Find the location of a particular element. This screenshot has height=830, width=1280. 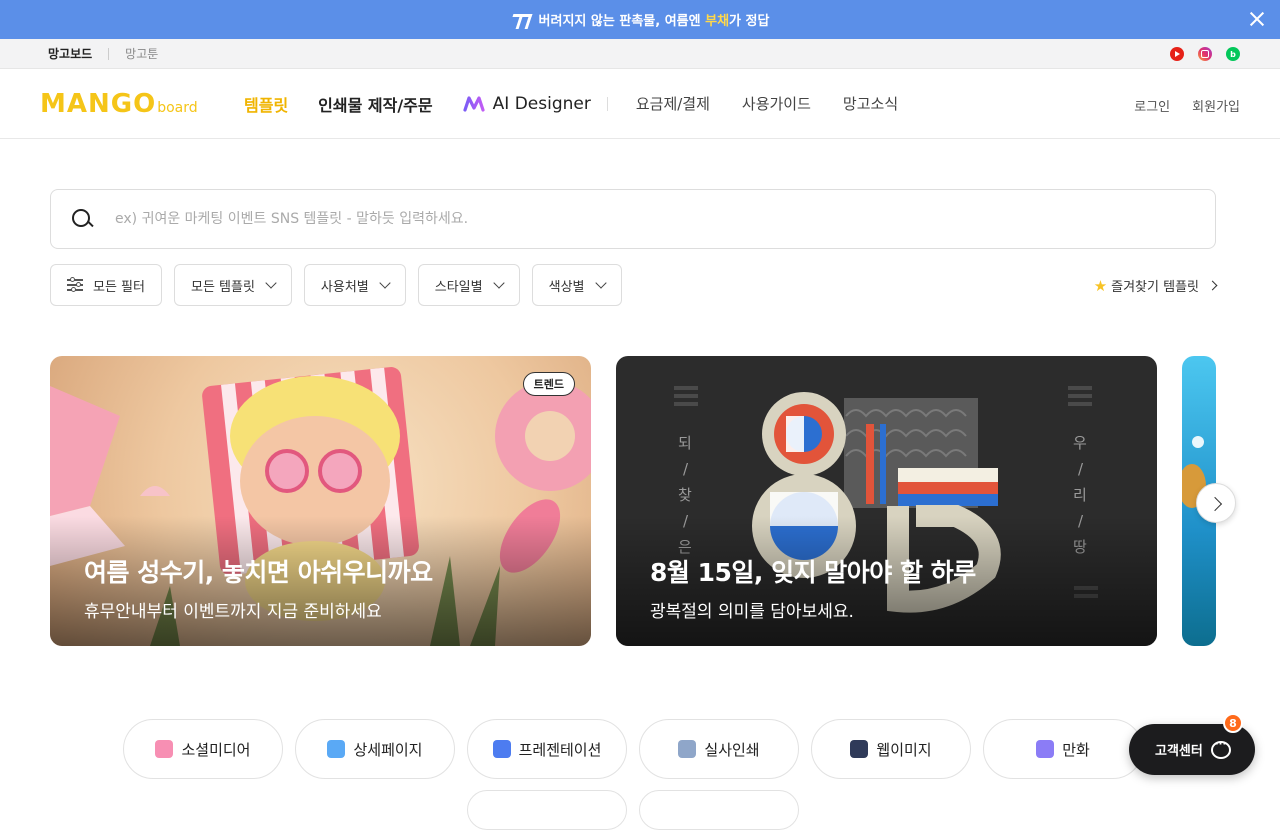

chat-icon is located at coordinates (1220, 749).